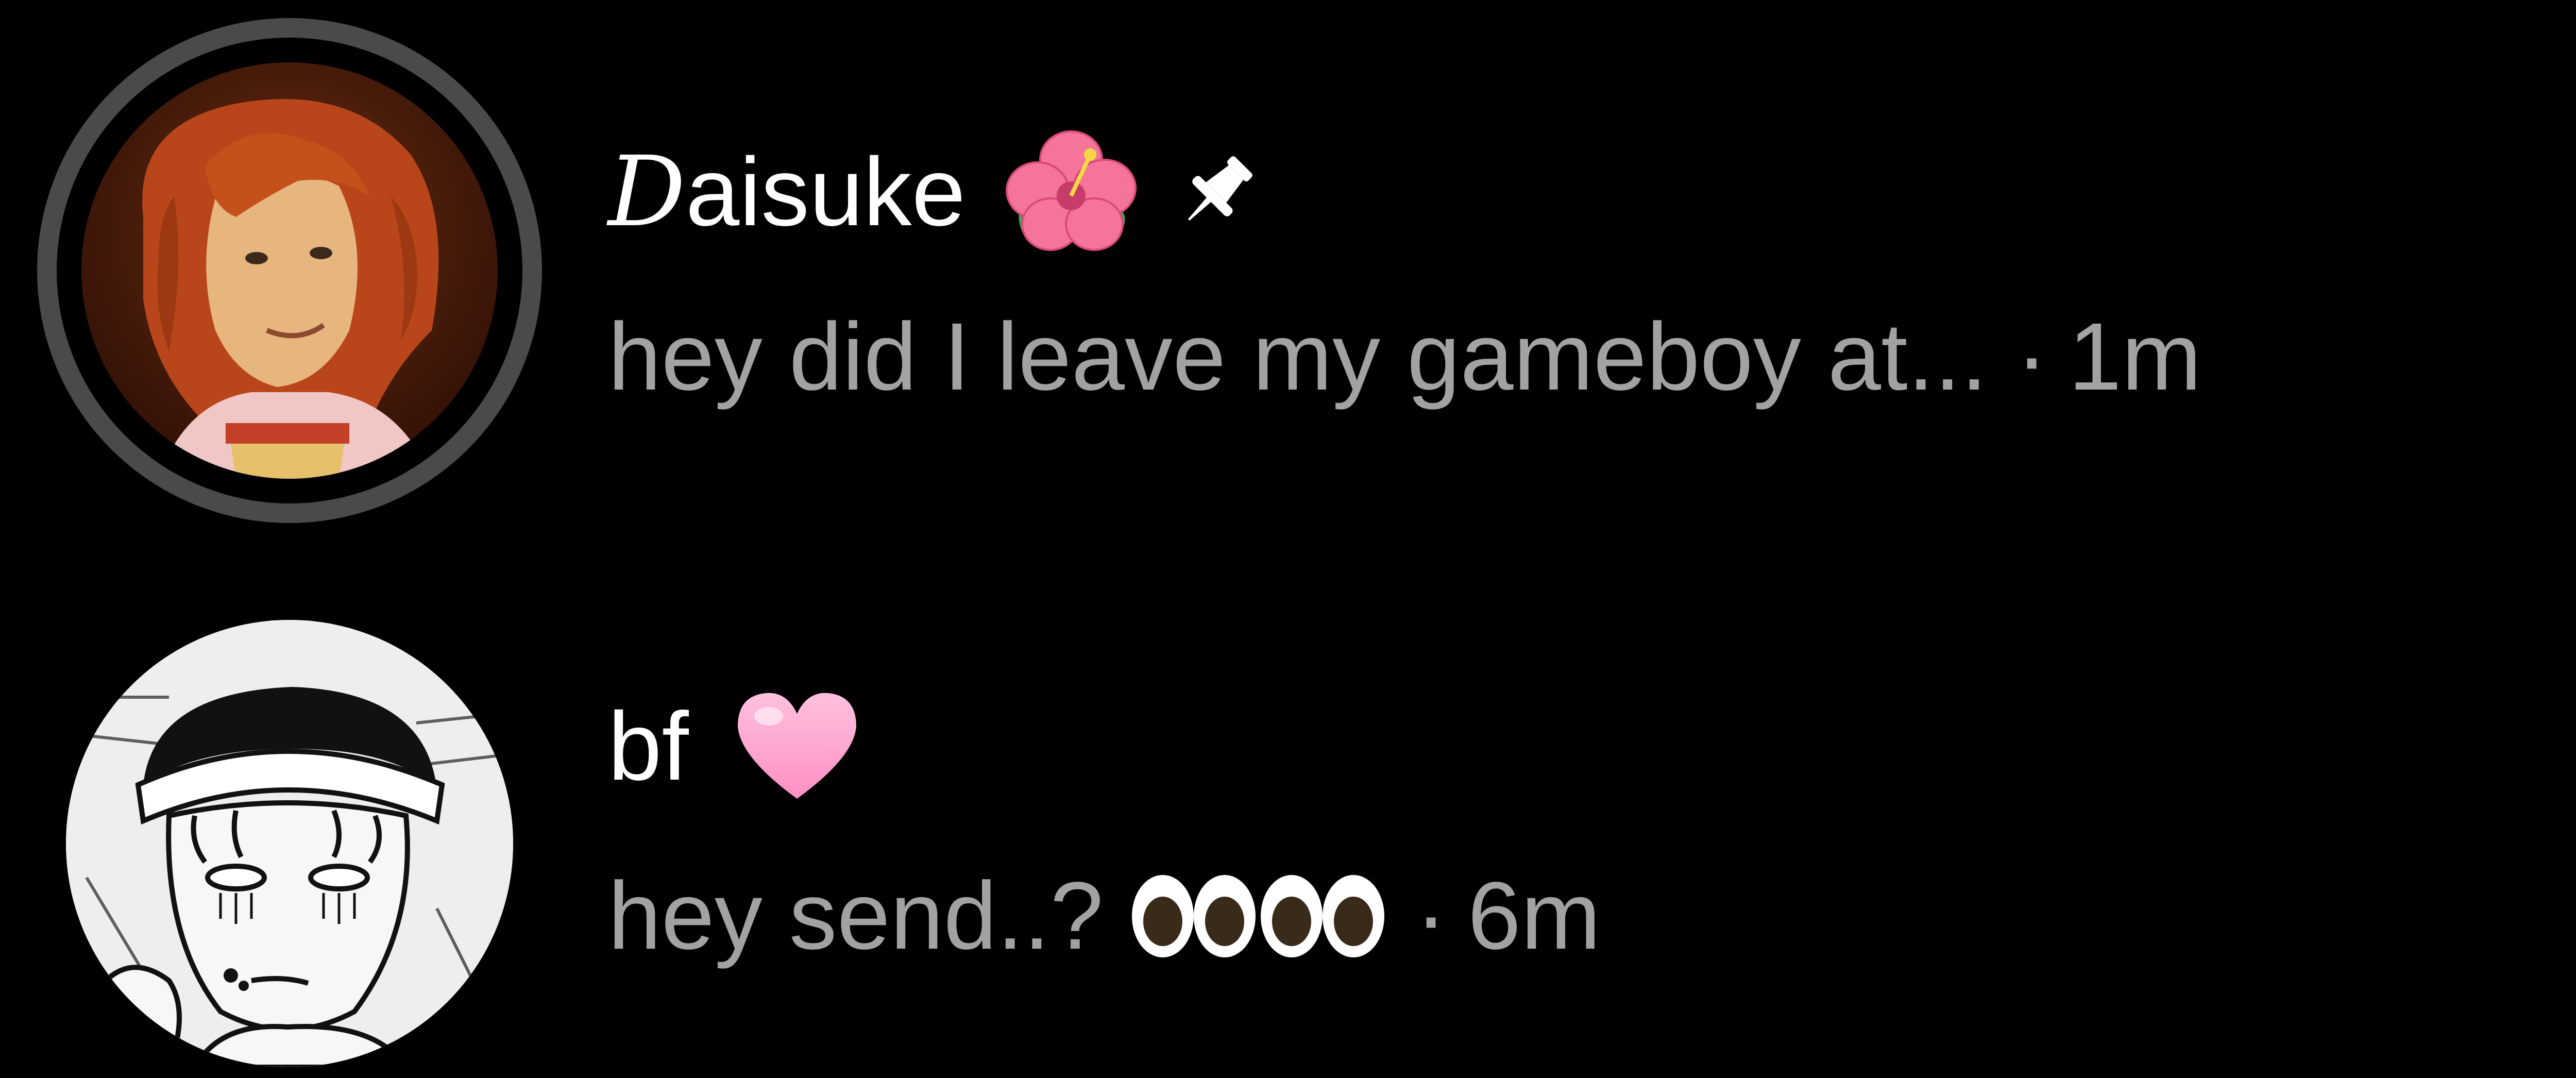 Image resolution: width=2576 pixels, height=1078 pixels. What do you see at coordinates (1534, 916) in the screenshot?
I see `timestamp: 6m` at bounding box center [1534, 916].